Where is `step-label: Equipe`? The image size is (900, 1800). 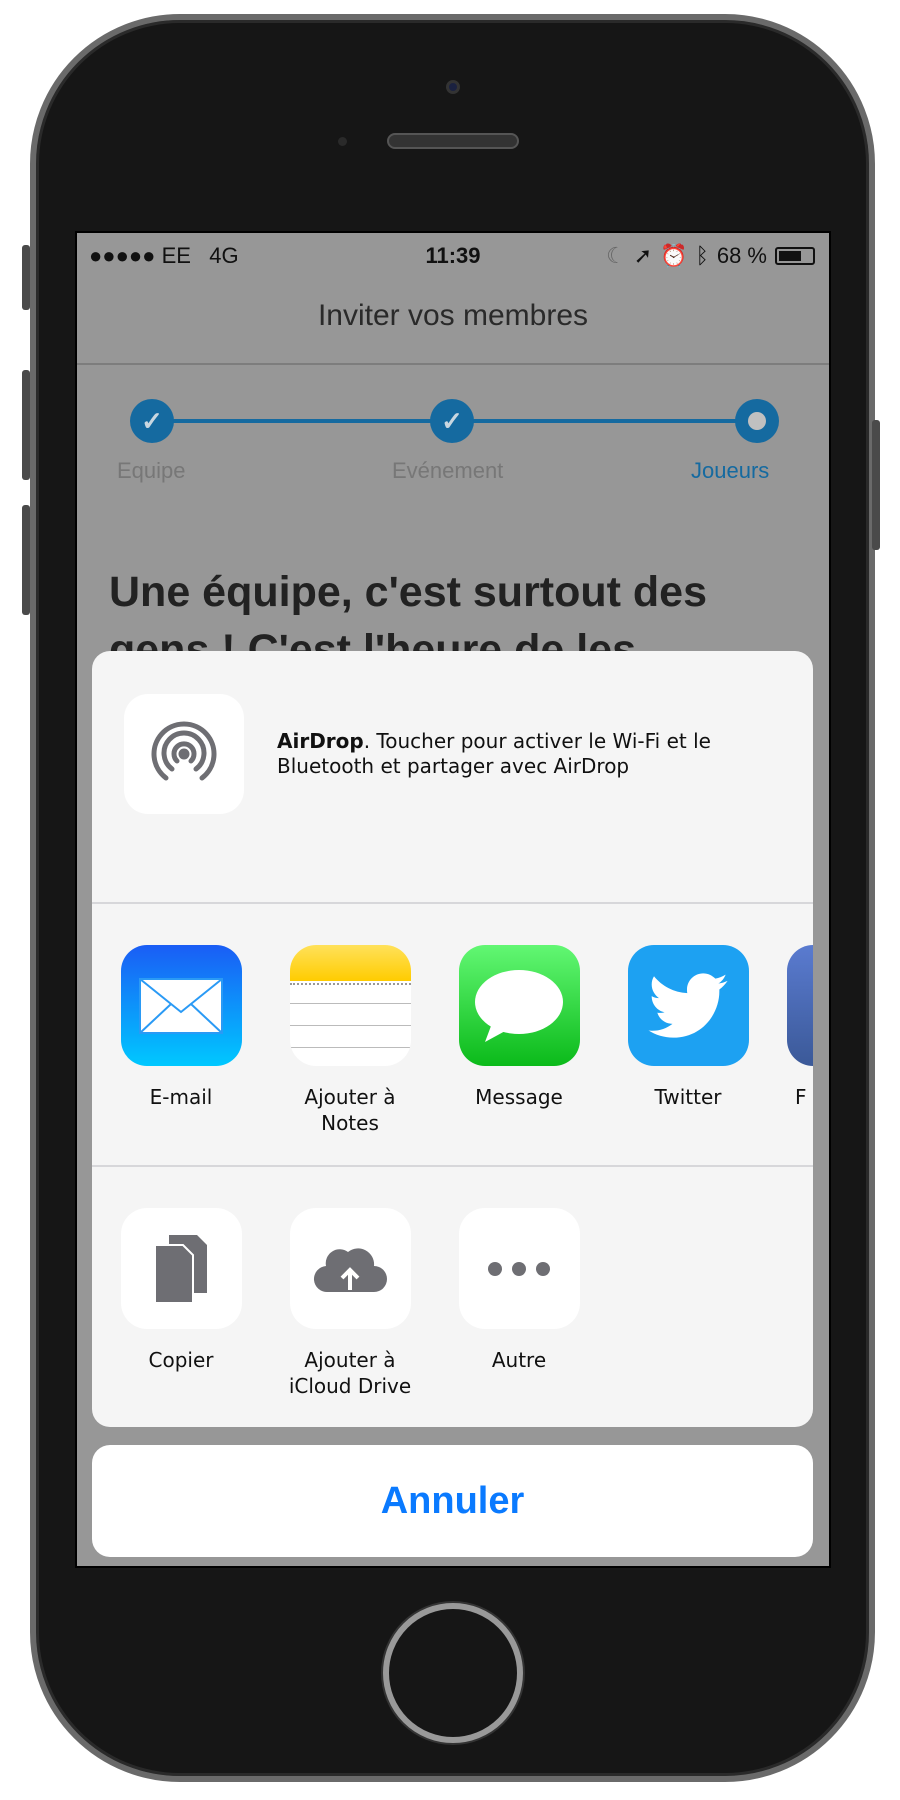 step-label: Equipe is located at coordinates (151, 470).